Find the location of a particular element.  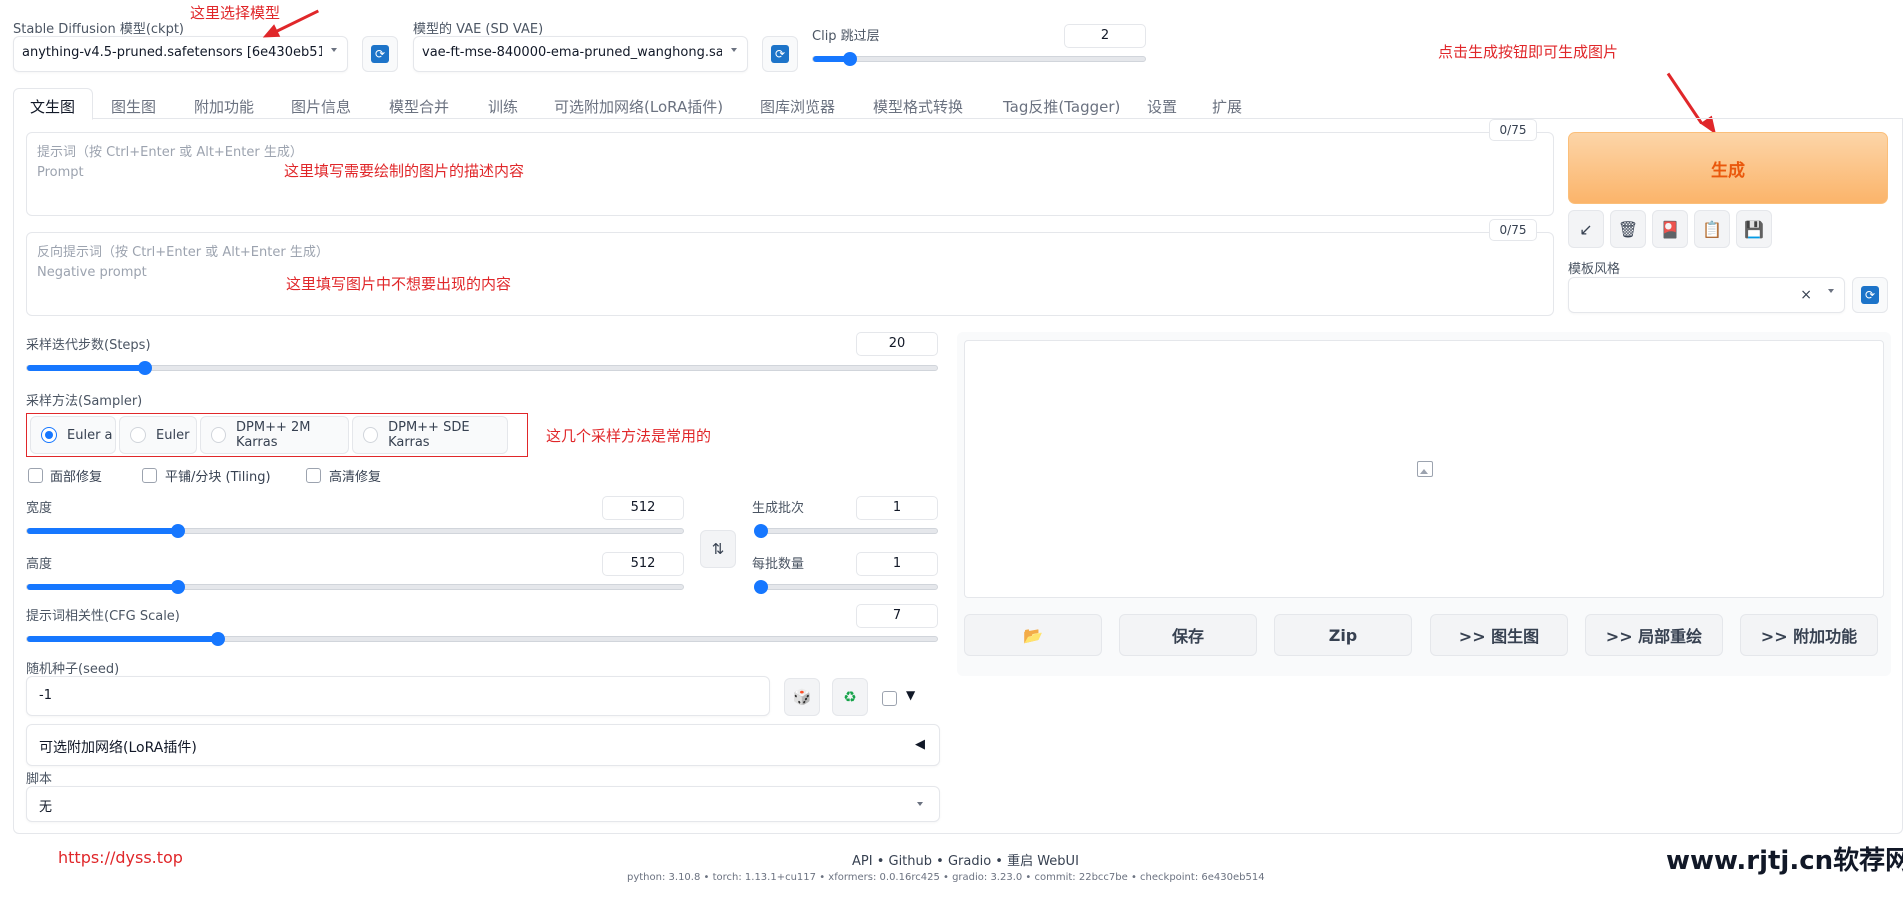

read-params-button: ↙ is located at coordinates (1586, 229).